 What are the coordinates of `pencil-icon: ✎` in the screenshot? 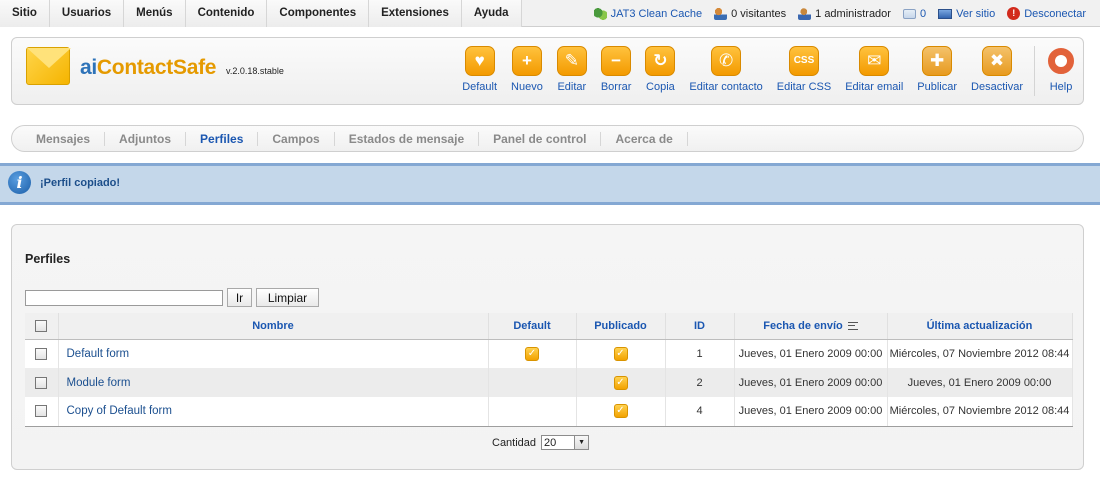 It's located at (571, 61).